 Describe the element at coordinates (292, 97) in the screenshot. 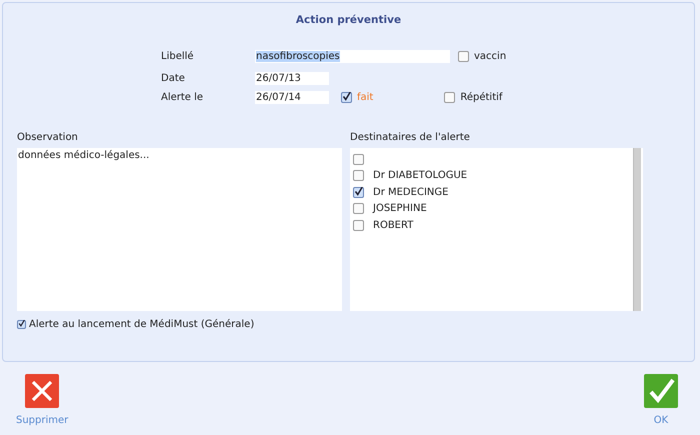

I see `date-field: 26/07/14` at that location.